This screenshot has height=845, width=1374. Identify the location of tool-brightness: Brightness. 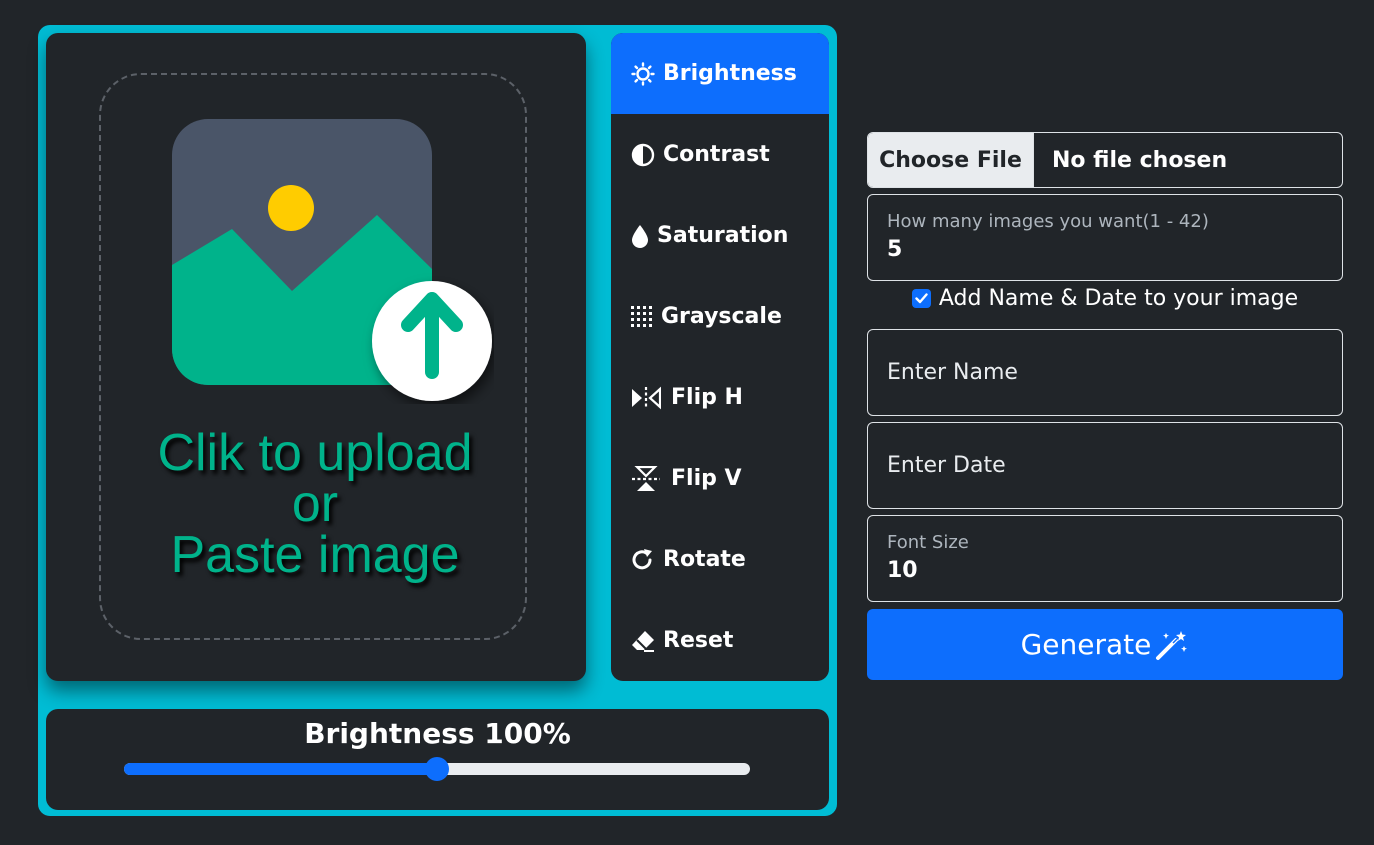
(720, 73).